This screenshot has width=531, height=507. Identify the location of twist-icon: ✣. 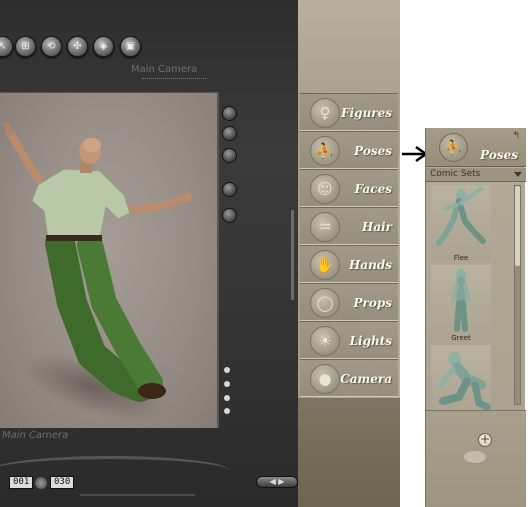
(77, 46).